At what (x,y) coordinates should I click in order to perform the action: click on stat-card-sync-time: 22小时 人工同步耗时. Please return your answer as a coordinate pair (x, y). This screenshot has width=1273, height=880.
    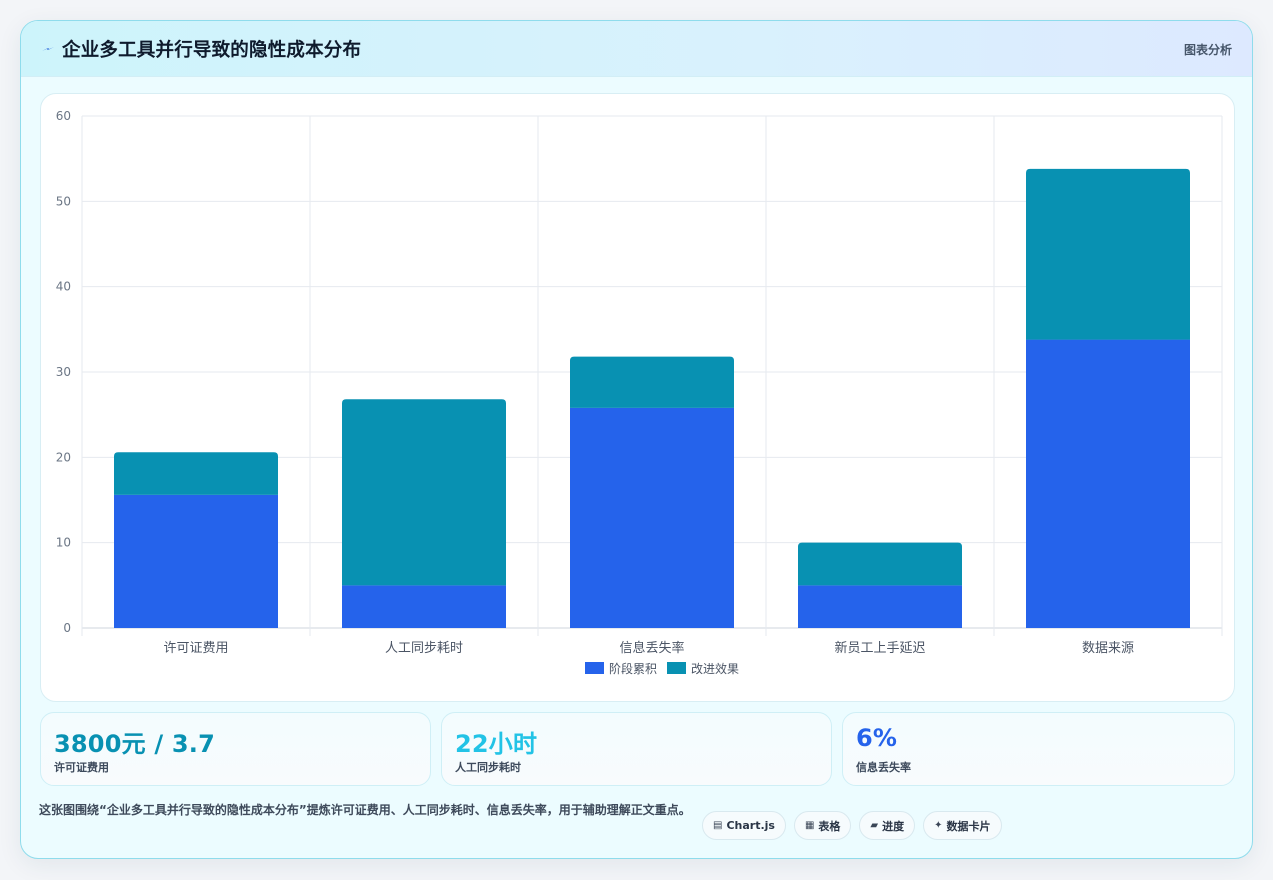
    Looking at the image, I should click on (636, 749).